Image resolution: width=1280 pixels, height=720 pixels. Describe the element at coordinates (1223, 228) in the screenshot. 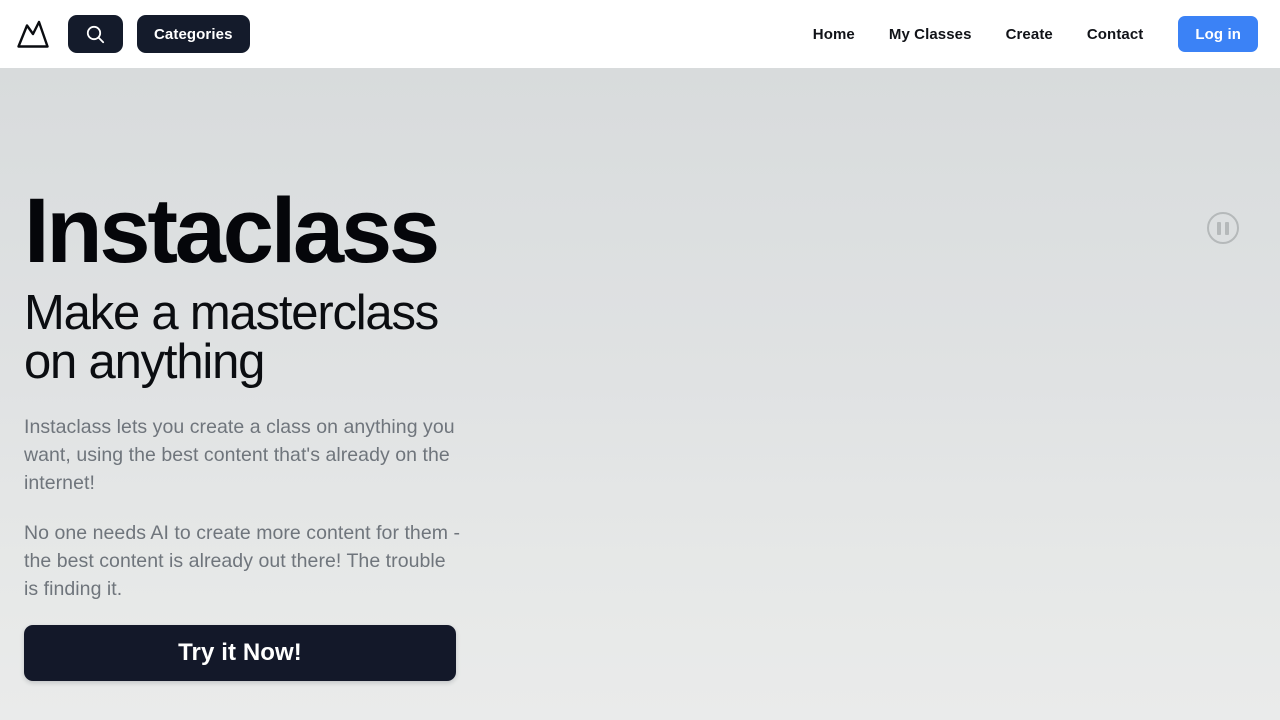

I see `pause-icon` at that location.